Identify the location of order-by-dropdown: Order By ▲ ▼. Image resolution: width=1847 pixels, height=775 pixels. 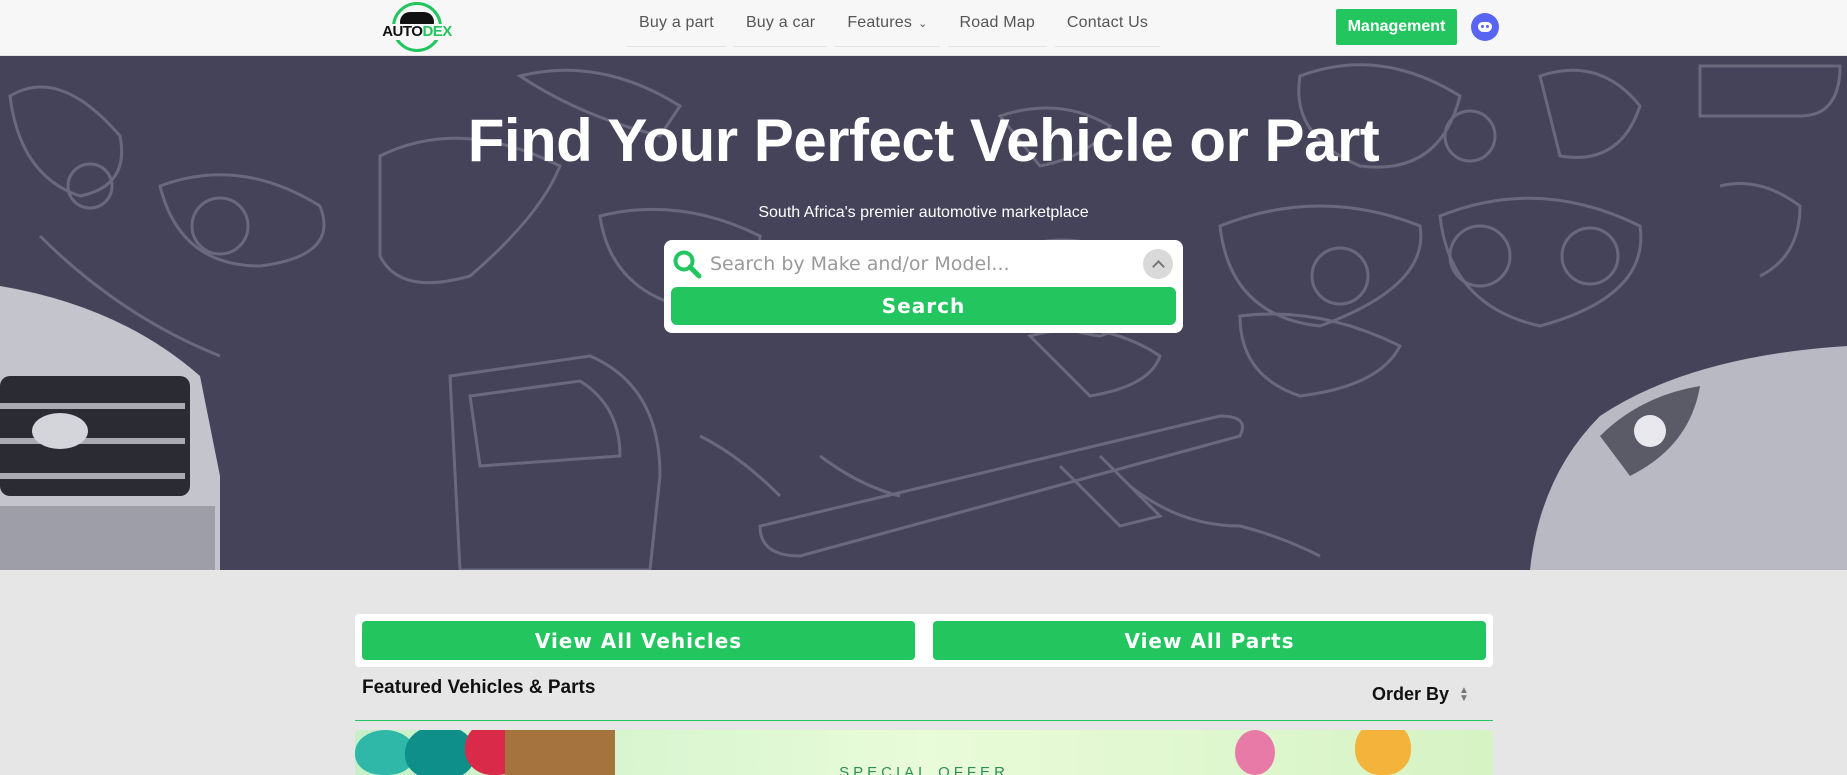
(1420, 694).